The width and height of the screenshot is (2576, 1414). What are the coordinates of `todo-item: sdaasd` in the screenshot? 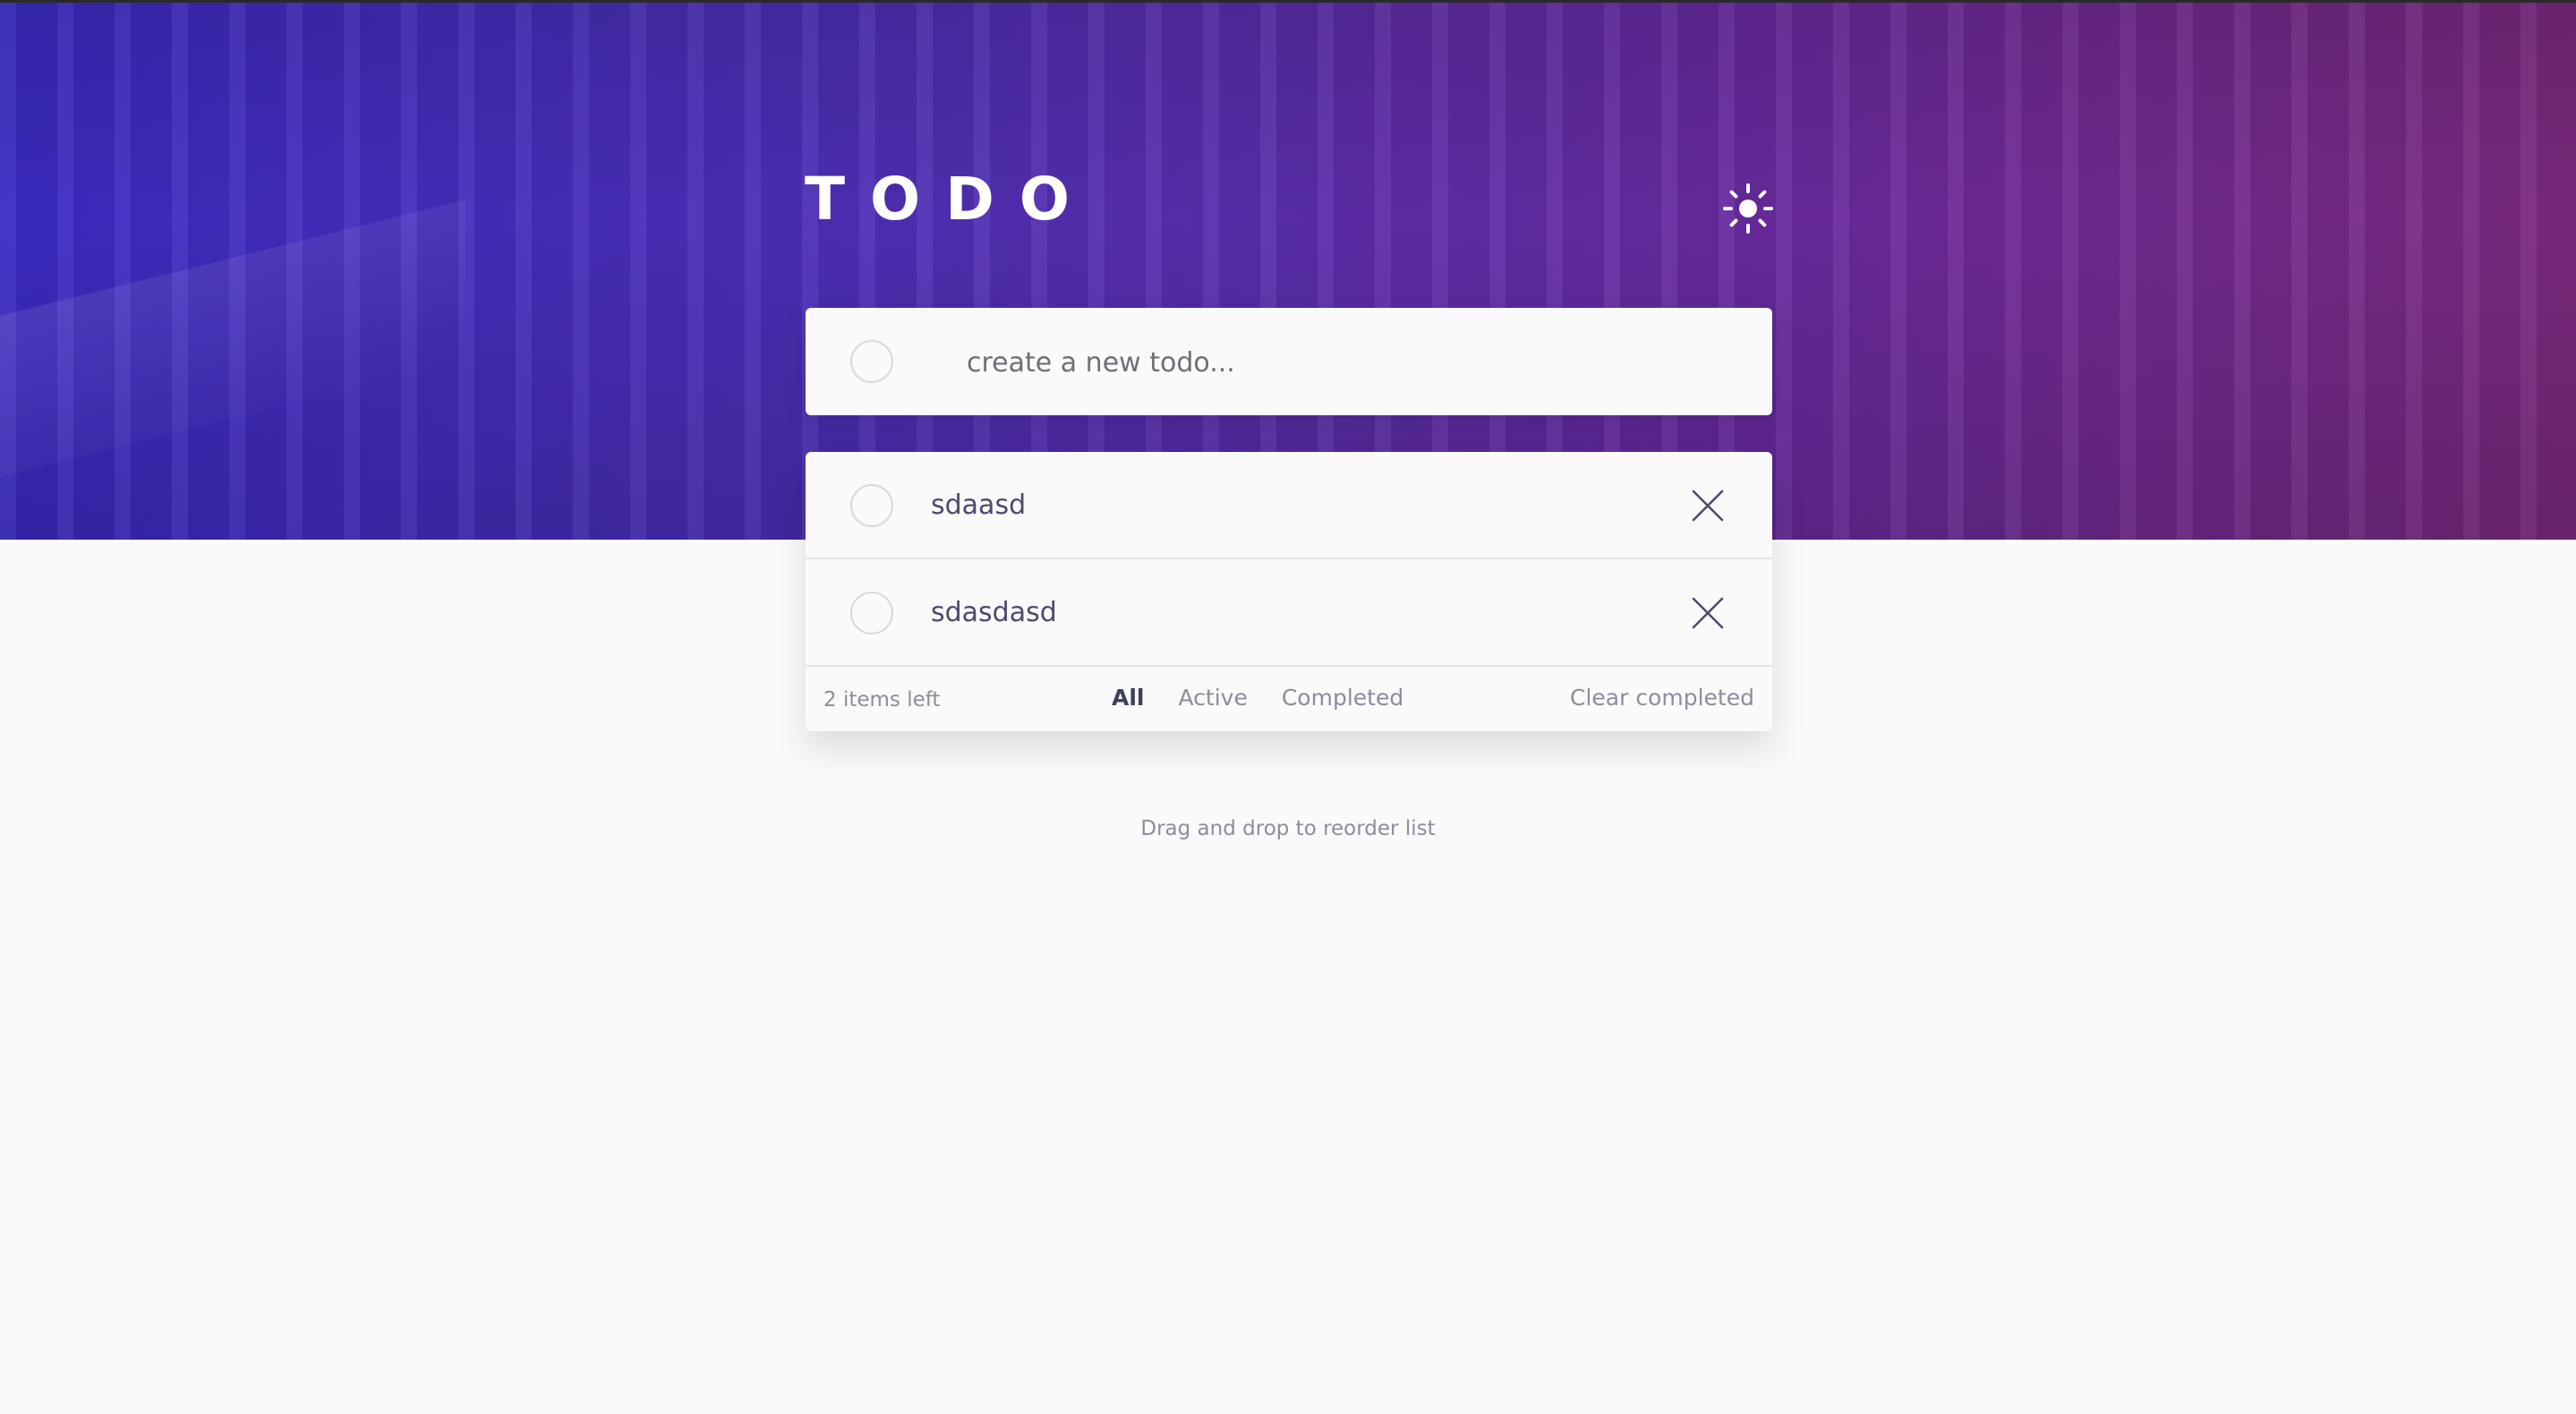 It's located at (1289, 505).